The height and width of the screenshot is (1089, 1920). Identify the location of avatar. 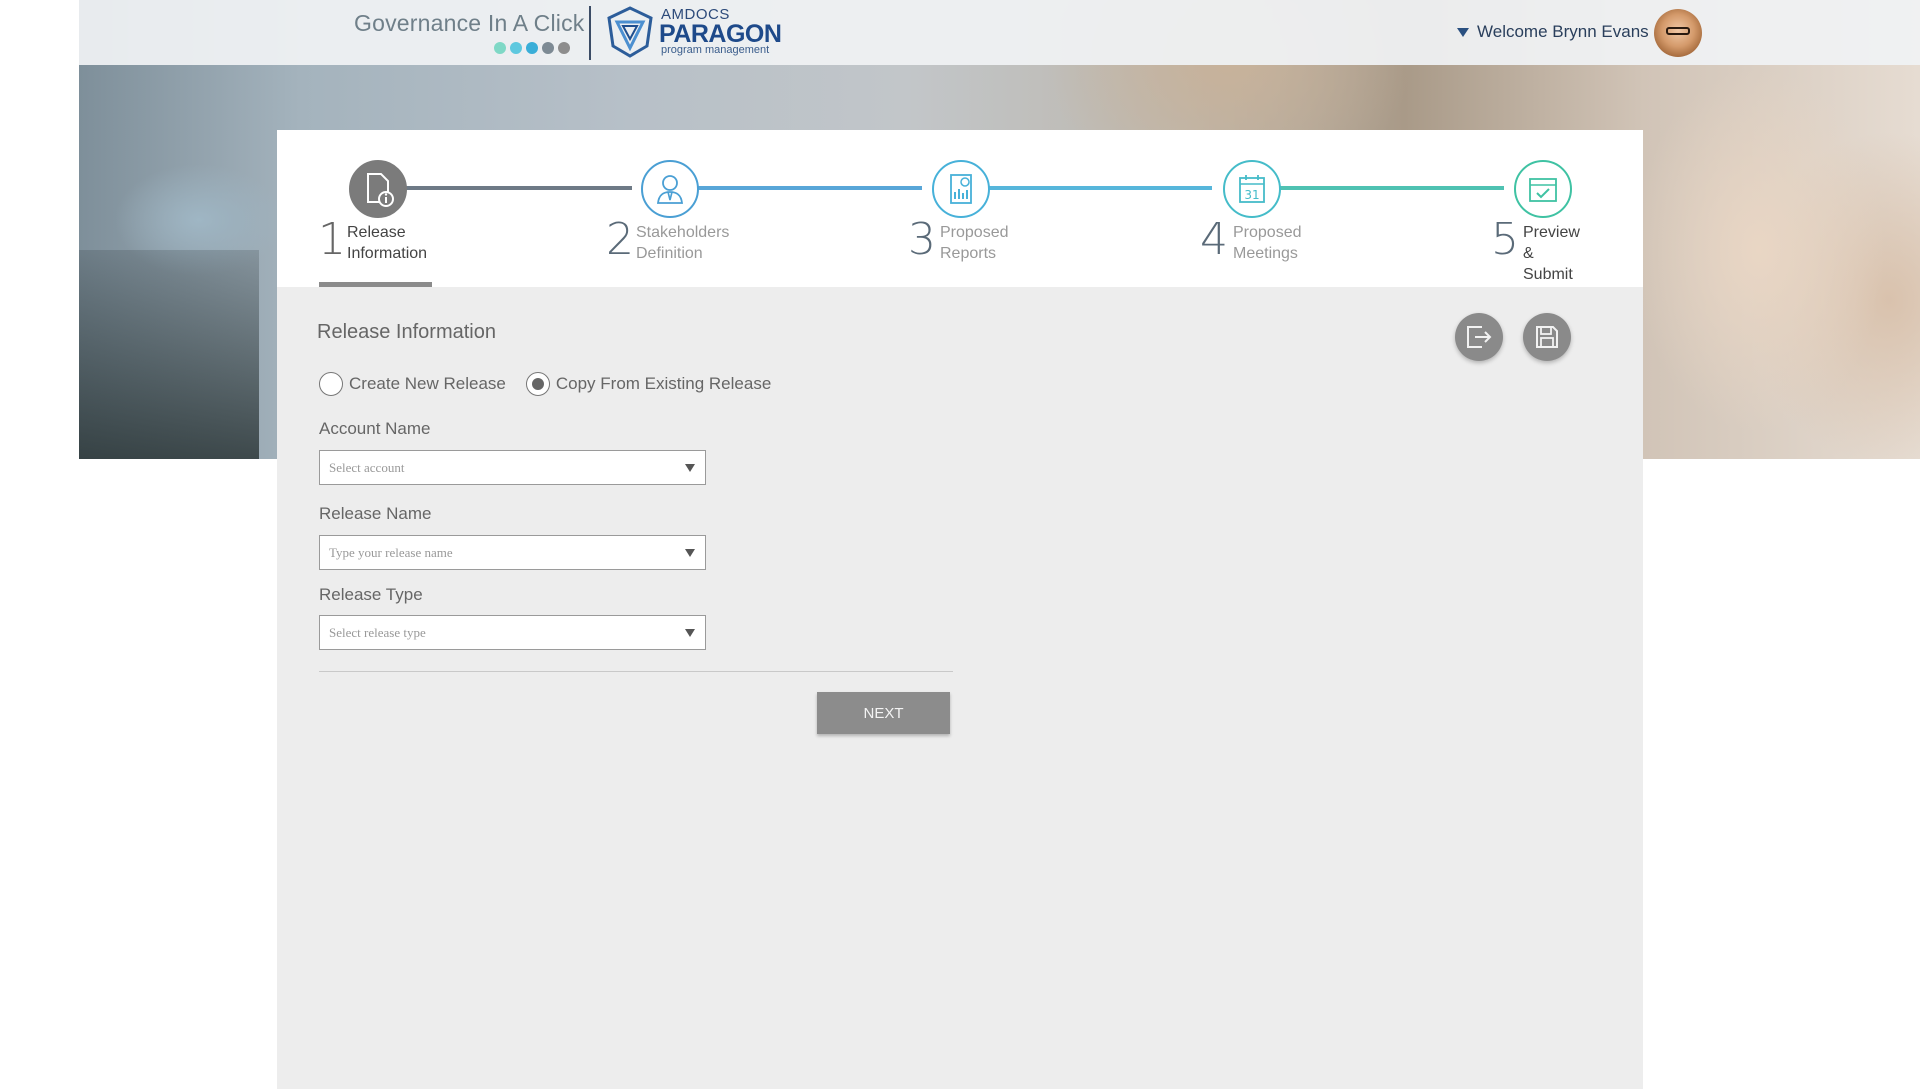
(1678, 33).